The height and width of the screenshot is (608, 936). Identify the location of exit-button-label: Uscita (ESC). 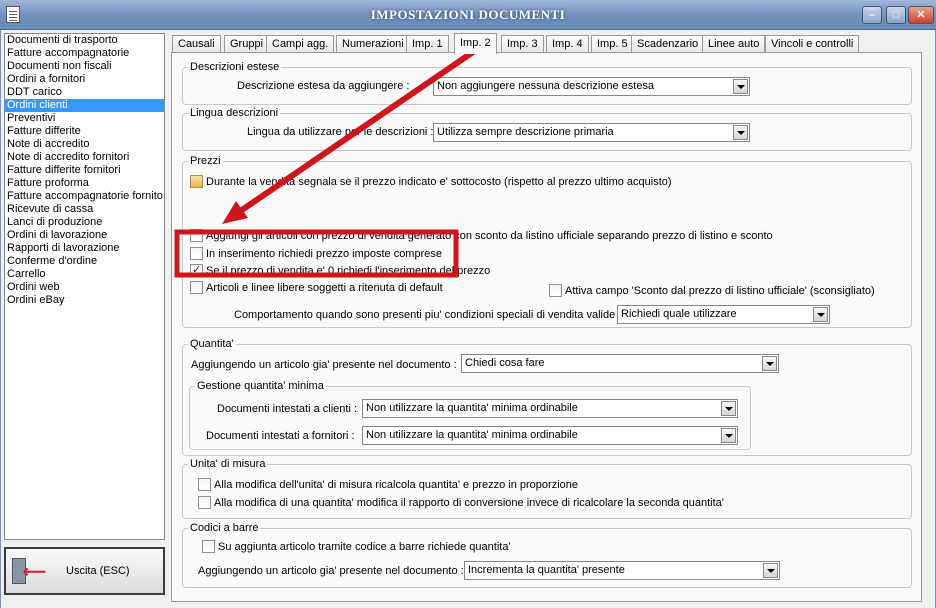
(98, 571).